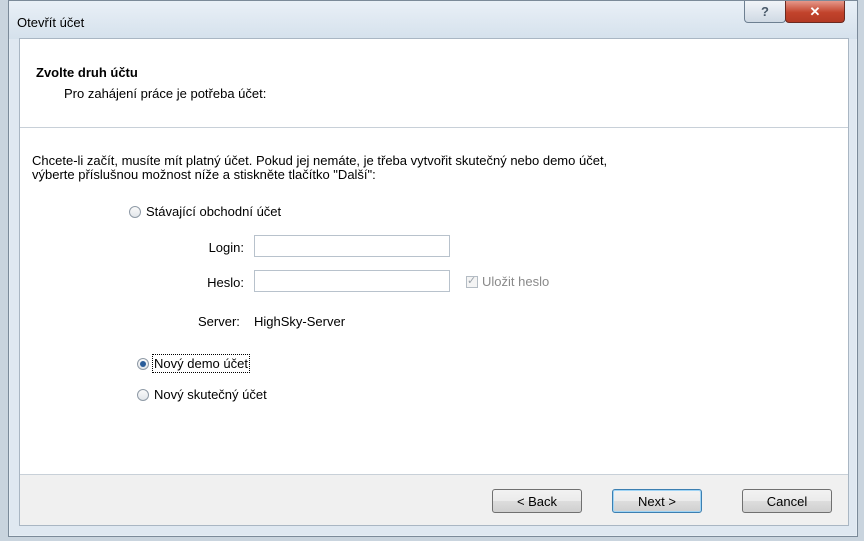 This screenshot has height=541, width=864. I want to click on page-subtitle: Pro zahájení práce je potřeba účet:, so click(165, 93).